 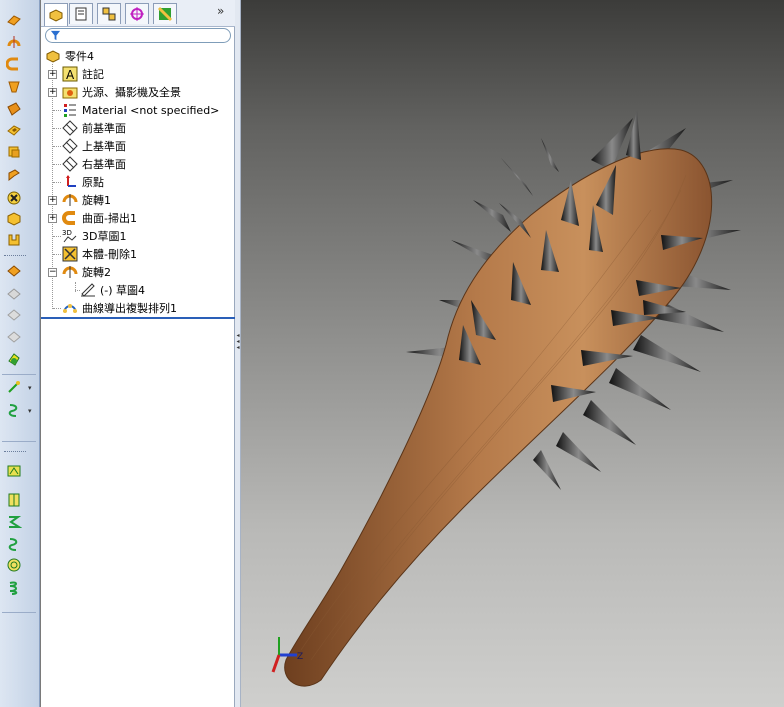 I want to click on sketch-icon, so click(x=88, y=290).